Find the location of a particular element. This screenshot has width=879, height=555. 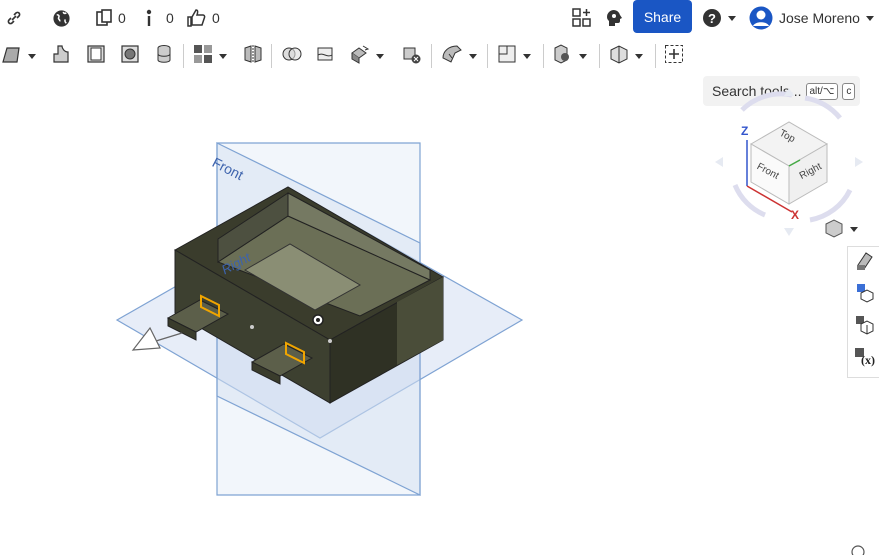

pattern-tool is located at coordinates (210, 56).